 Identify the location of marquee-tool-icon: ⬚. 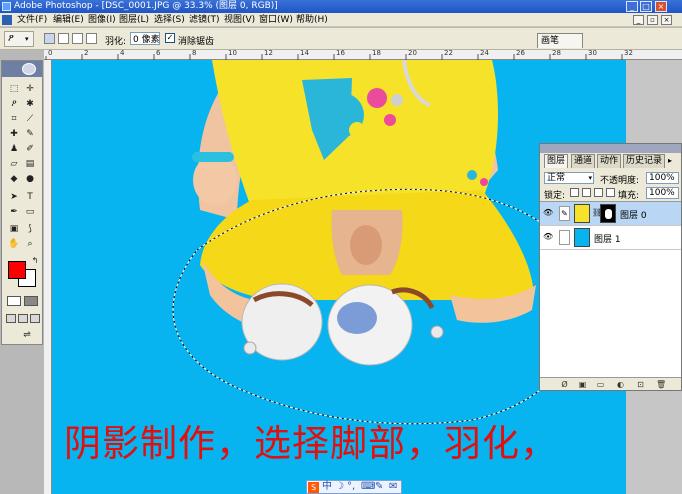
(14, 89).